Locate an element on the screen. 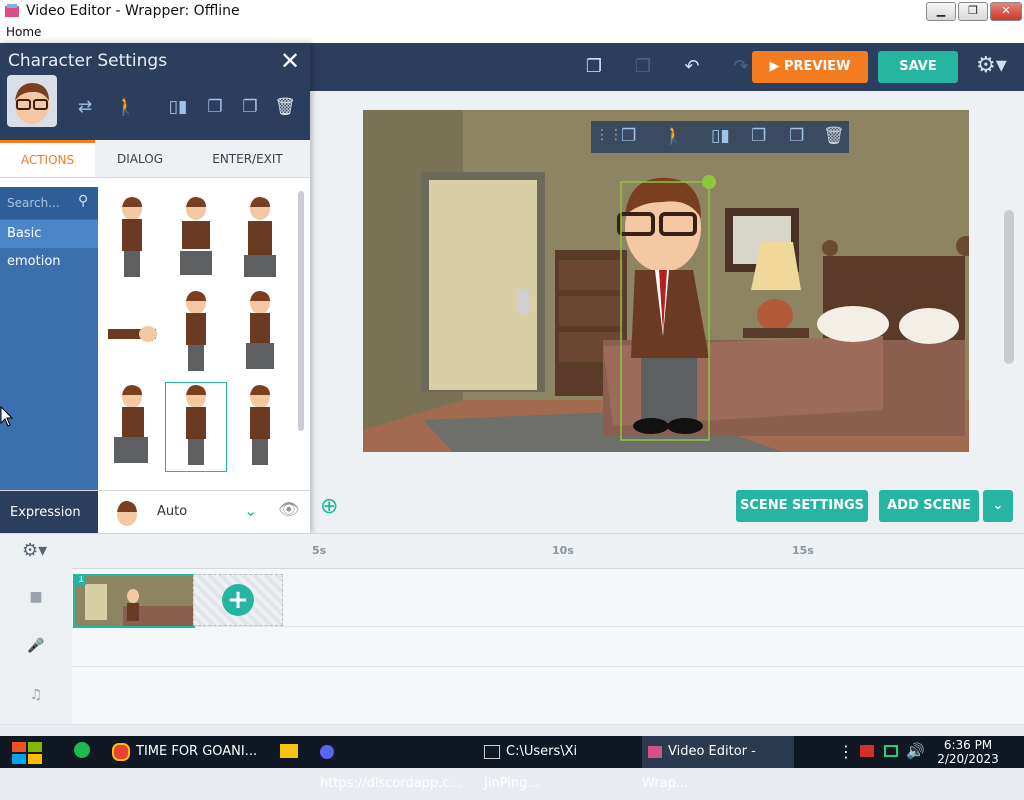 Image resolution: width=1024 pixels, height=800 pixels. maximize-button: ❐ is located at coordinates (973, 11).